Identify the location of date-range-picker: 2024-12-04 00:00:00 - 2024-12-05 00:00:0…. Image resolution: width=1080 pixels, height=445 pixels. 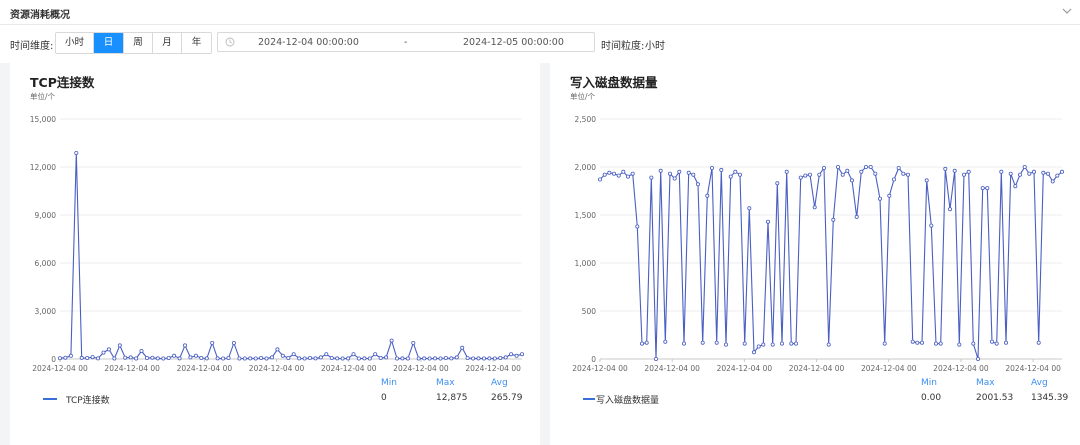
(406, 42).